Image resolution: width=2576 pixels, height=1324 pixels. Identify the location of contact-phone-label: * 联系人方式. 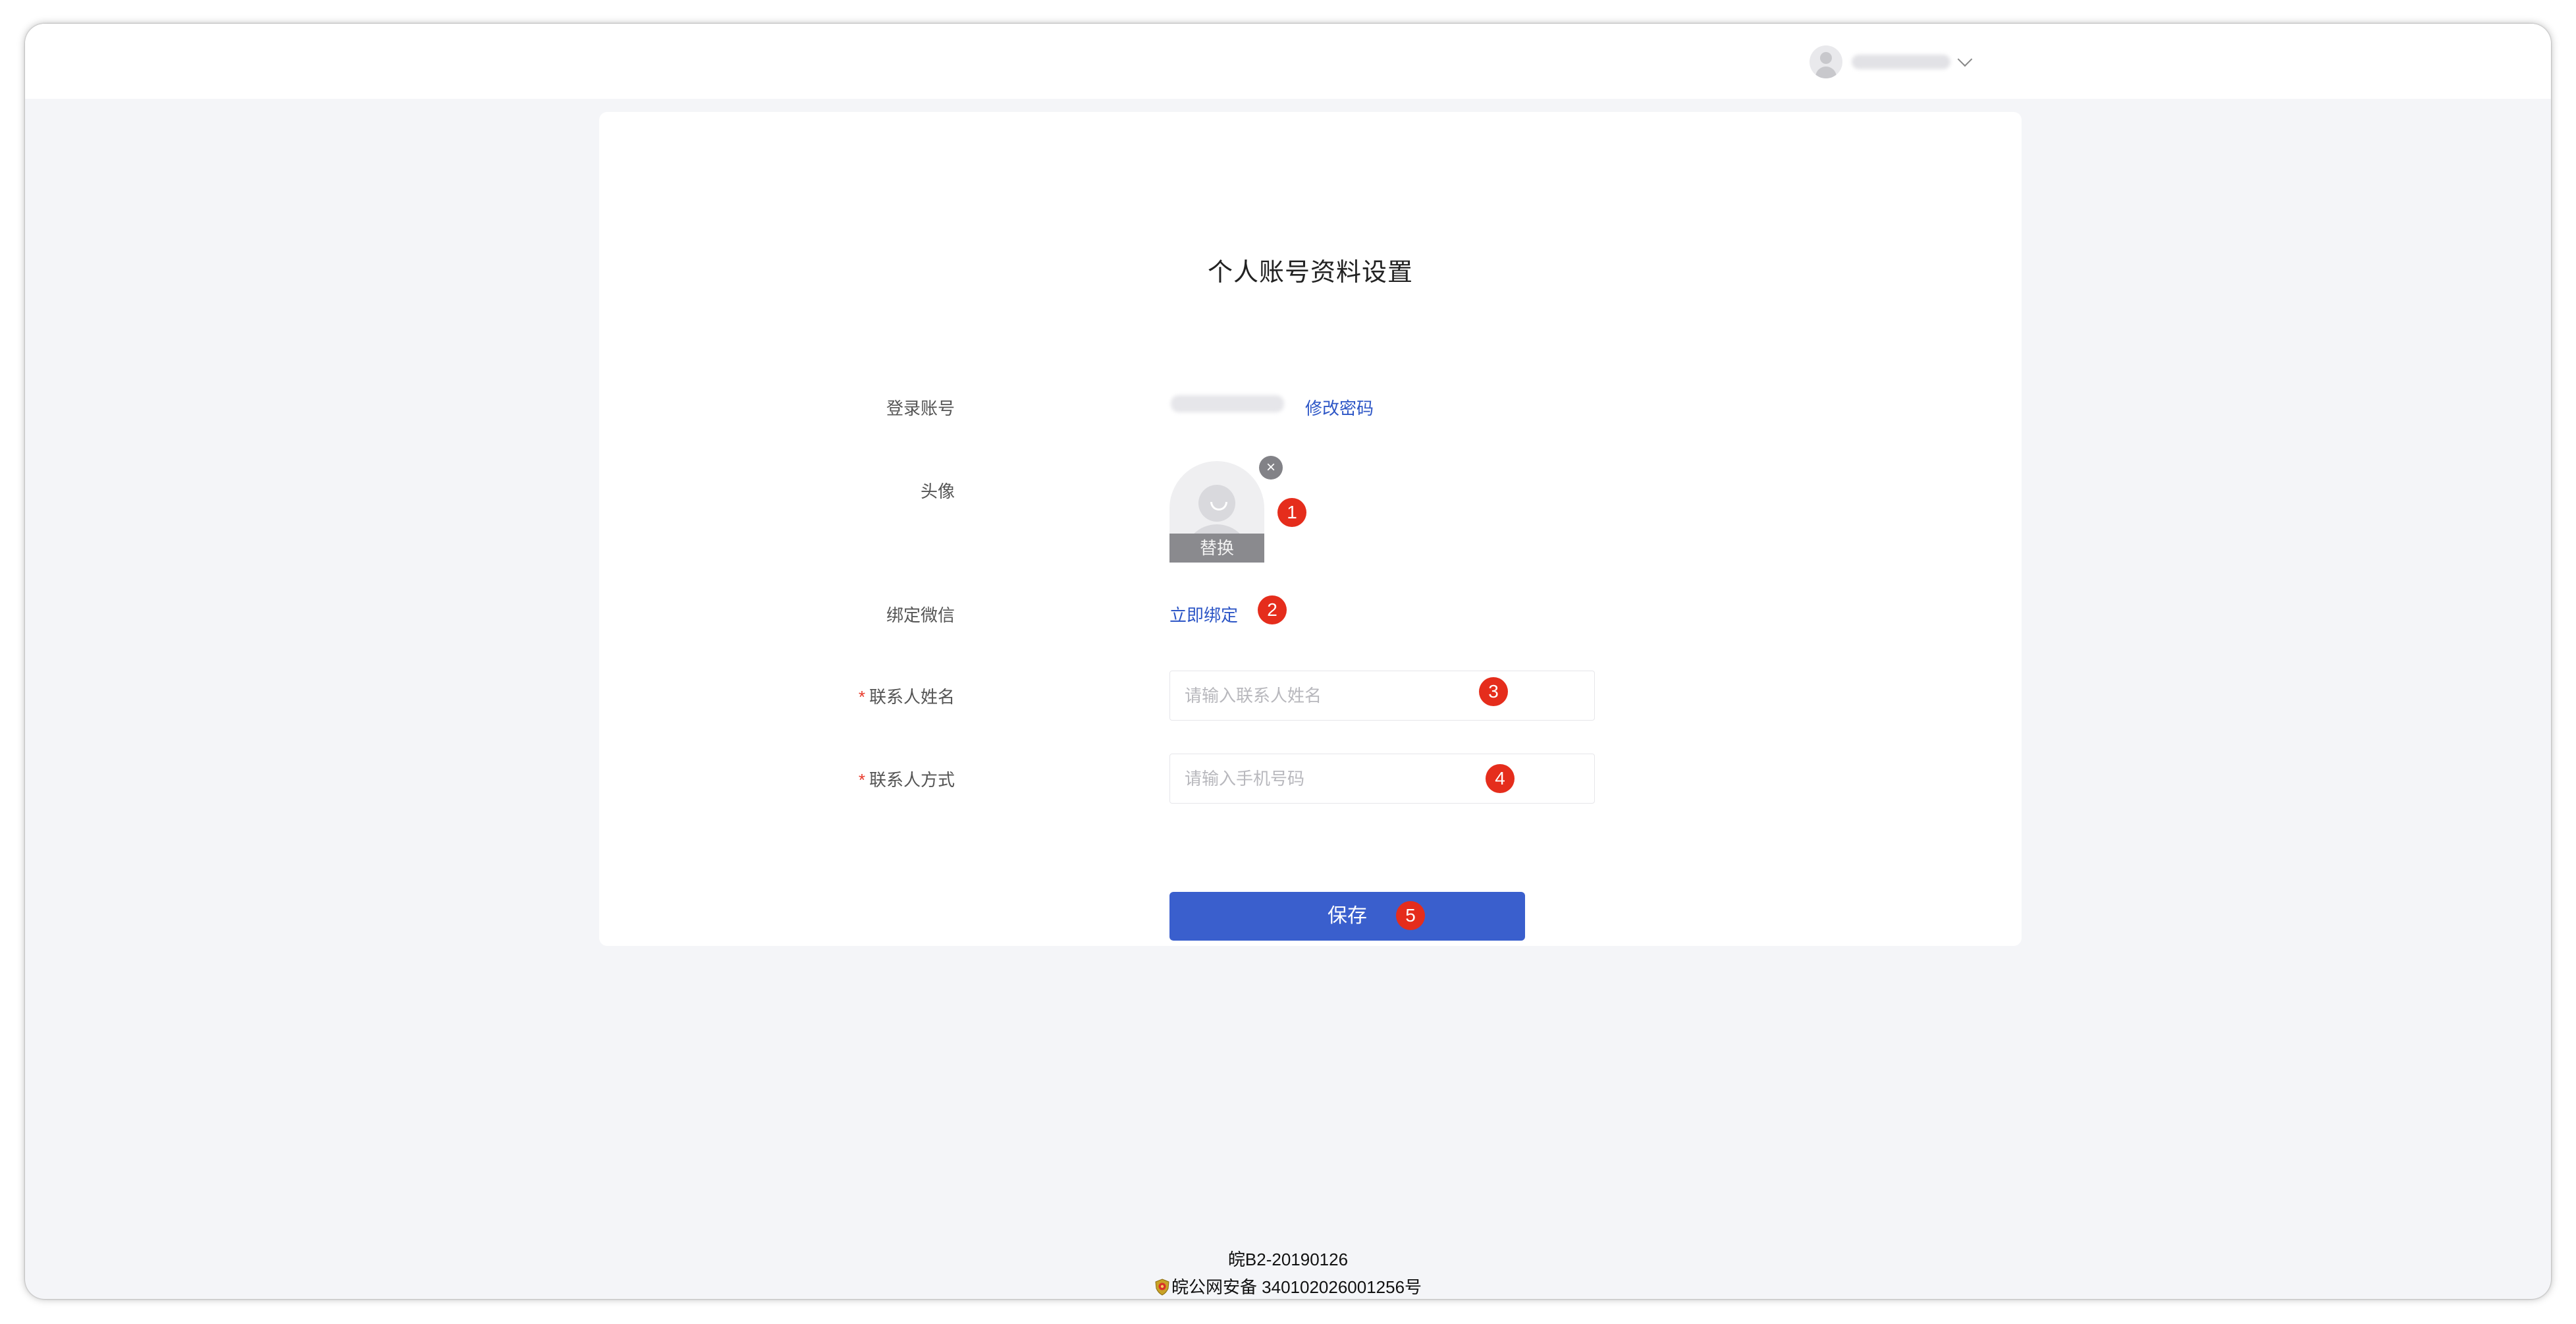
(777, 779).